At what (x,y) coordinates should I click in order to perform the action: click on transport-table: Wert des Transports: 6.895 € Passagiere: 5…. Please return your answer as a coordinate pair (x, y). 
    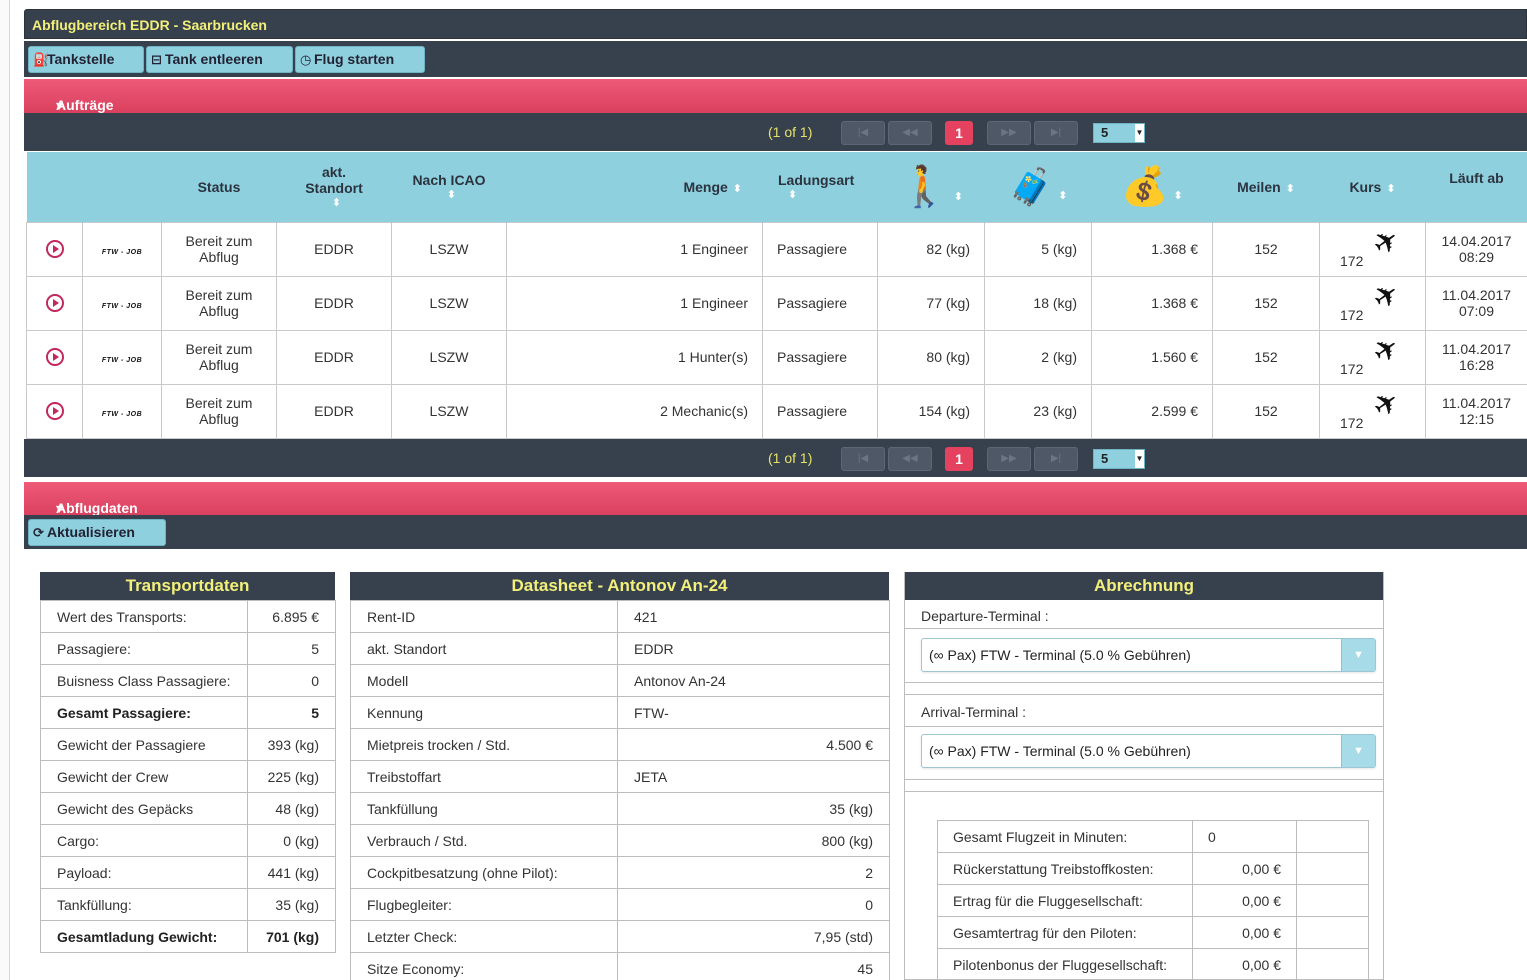
    Looking at the image, I should click on (188, 776).